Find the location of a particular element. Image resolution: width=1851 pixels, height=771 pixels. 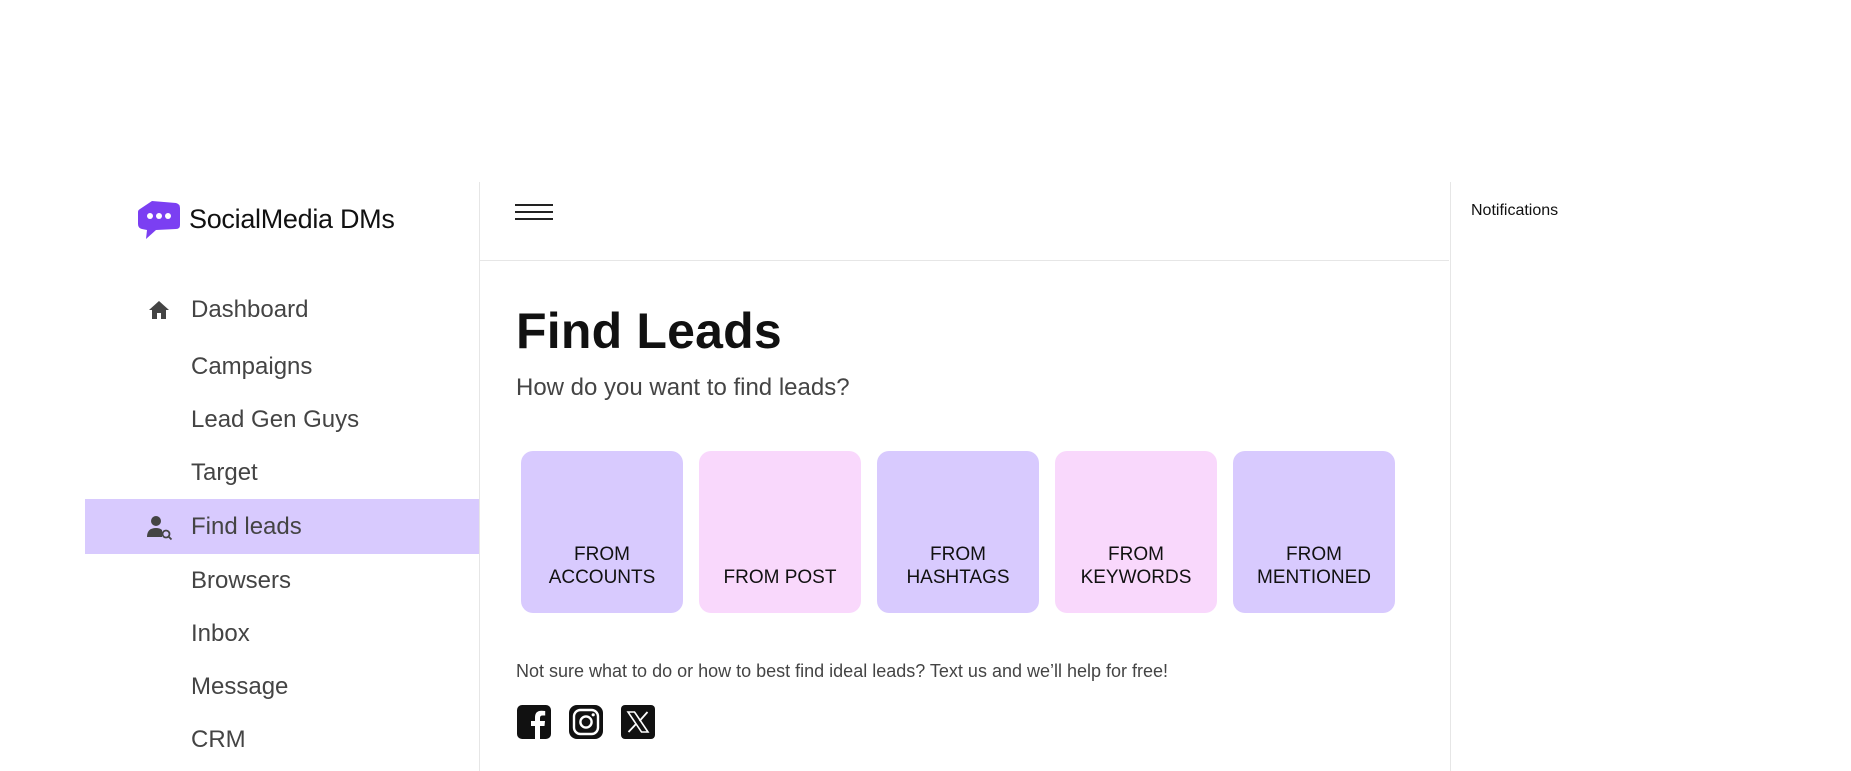

sidebar-item-label: Lead Gen Guys is located at coordinates (275, 419).